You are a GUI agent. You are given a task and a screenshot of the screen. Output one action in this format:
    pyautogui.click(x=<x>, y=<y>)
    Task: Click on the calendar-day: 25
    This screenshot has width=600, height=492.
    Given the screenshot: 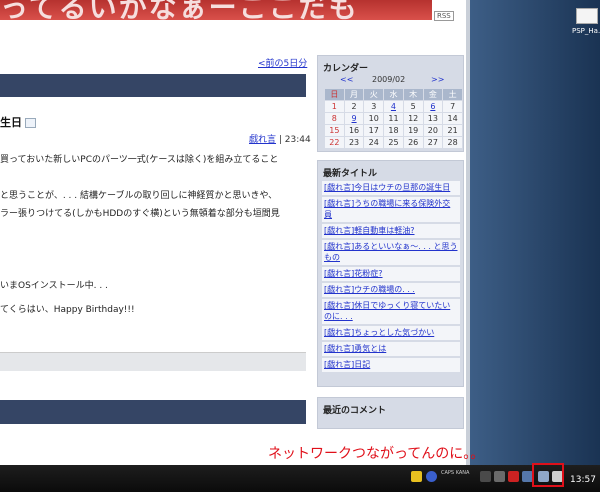 What is the action you would take?
    pyautogui.click(x=393, y=142)
    